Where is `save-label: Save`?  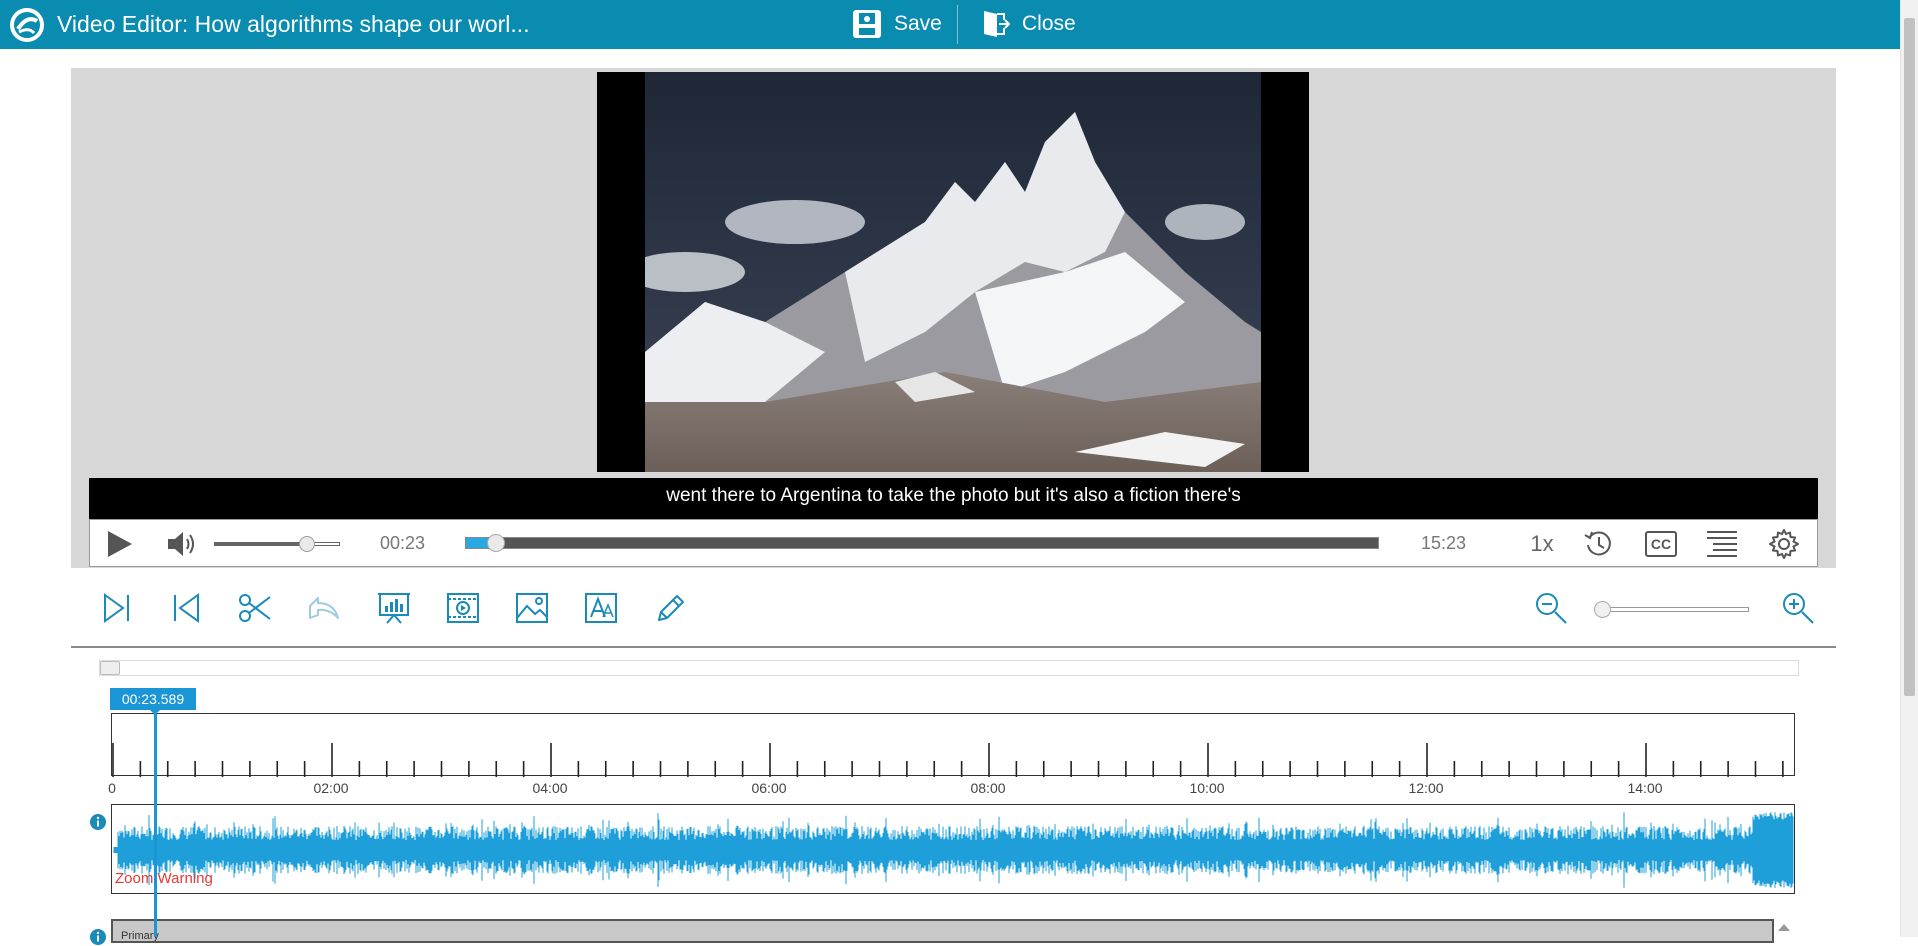 save-label: Save is located at coordinates (918, 23).